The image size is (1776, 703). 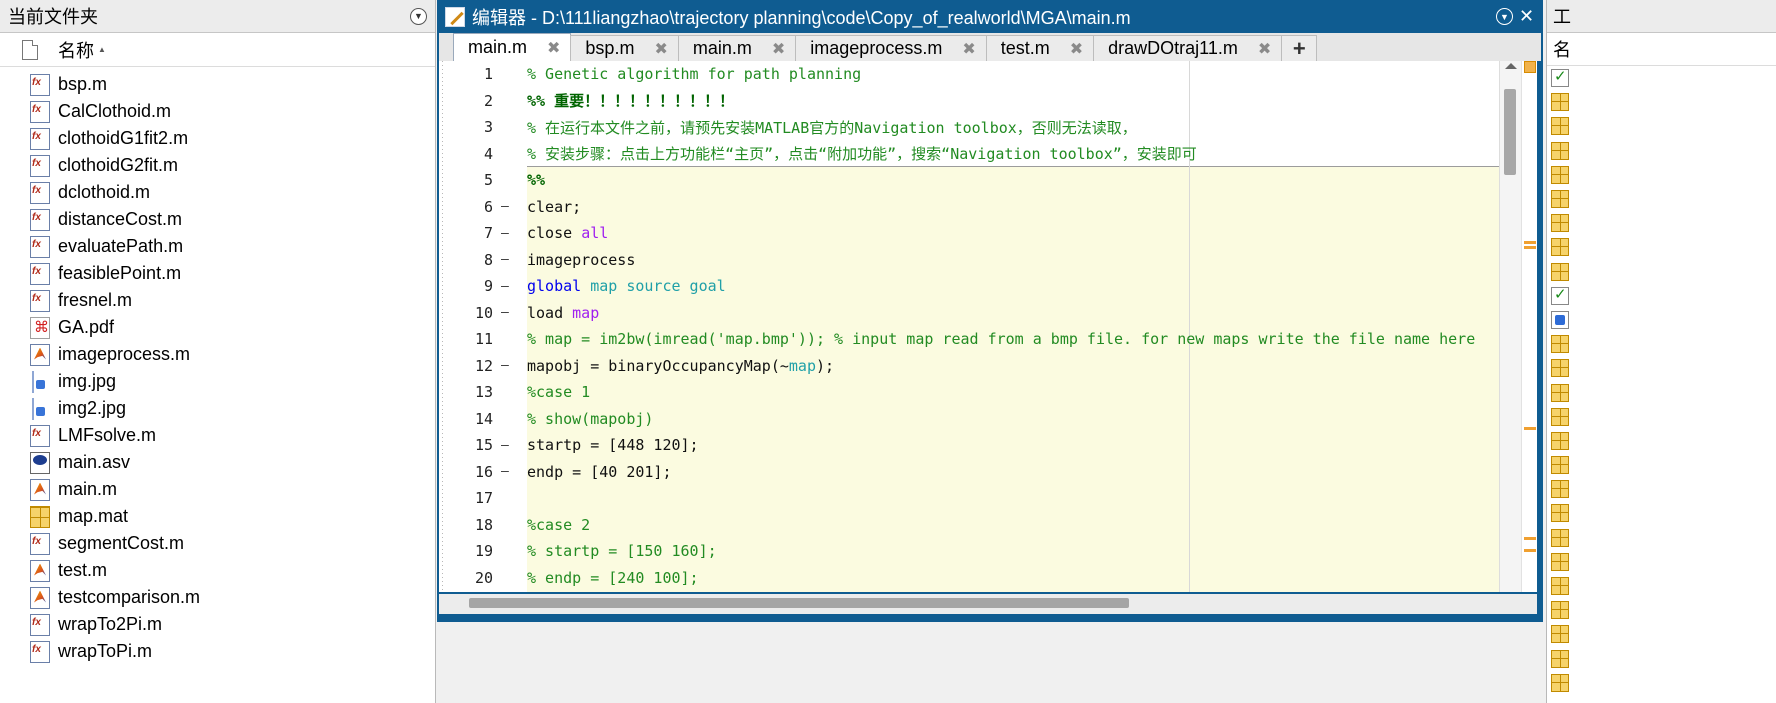 I want to click on file-item: CalClothoid.m, so click(x=217, y=111).